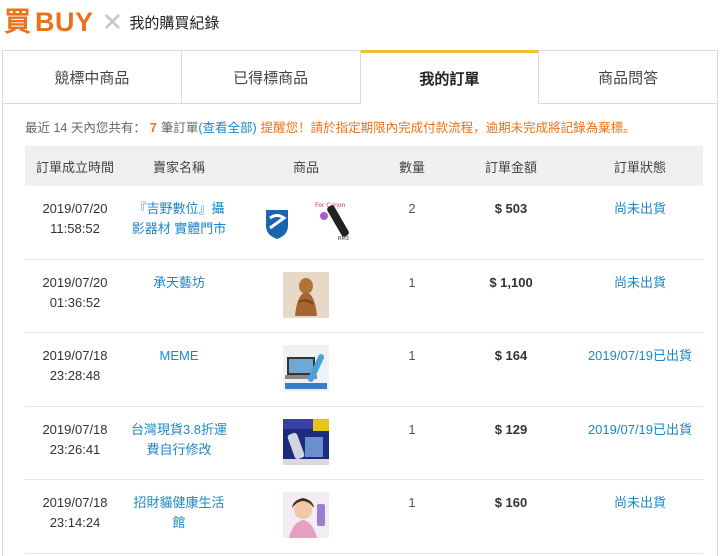  What do you see at coordinates (179, 356) in the screenshot?
I see `seller-link: MEME` at bounding box center [179, 356].